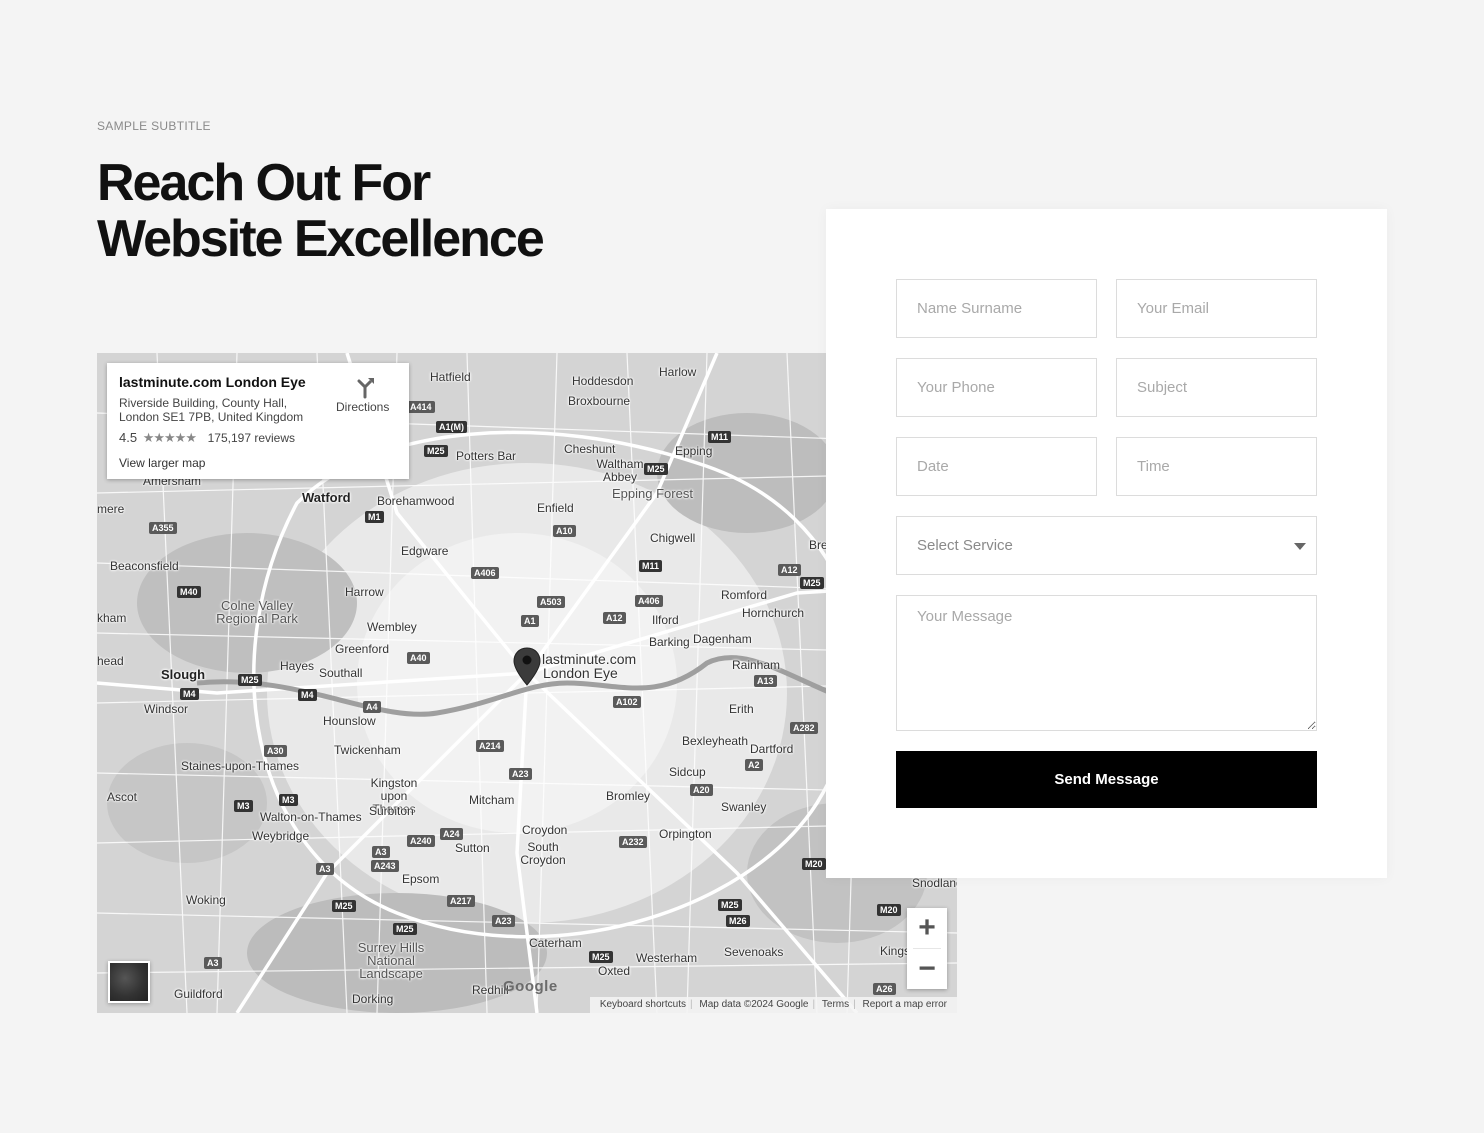 The height and width of the screenshot is (1133, 1484). Describe the element at coordinates (321, 239) in the screenshot. I see `title-line-2: Website Excellence` at that location.